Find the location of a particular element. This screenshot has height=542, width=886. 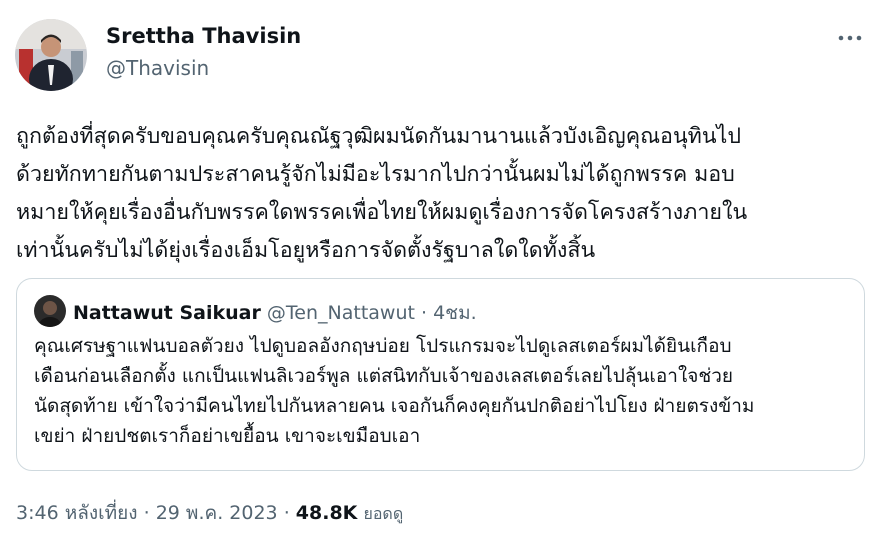

views-count: 48.8K is located at coordinates (327, 513).